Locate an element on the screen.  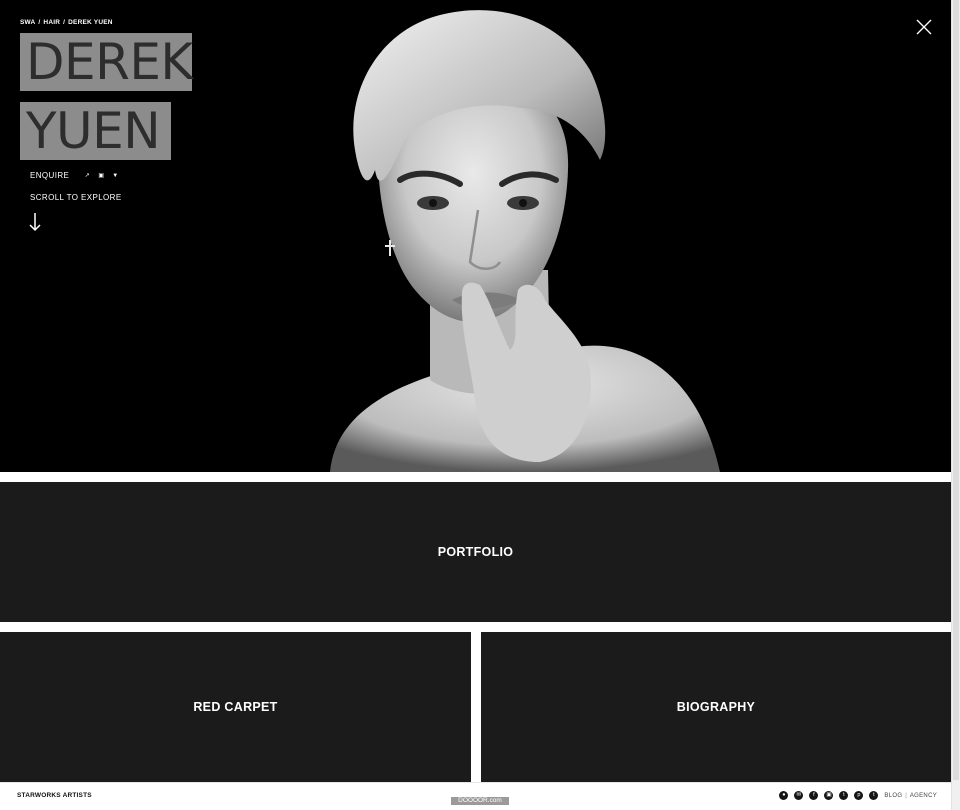
page-scrollbar is located at coordinates (955, 405).